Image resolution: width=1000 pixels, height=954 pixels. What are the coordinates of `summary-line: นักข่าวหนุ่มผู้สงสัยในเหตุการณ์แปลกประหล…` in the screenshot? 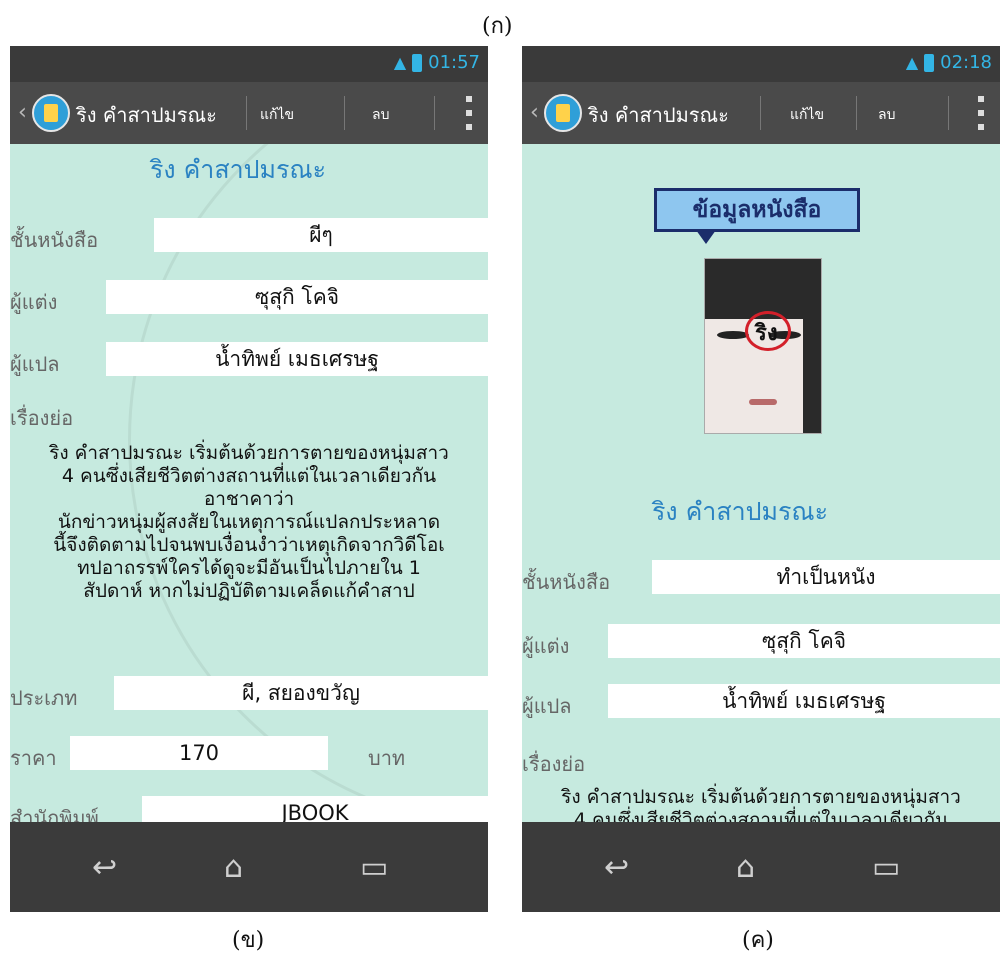 It's located at (249, 522).